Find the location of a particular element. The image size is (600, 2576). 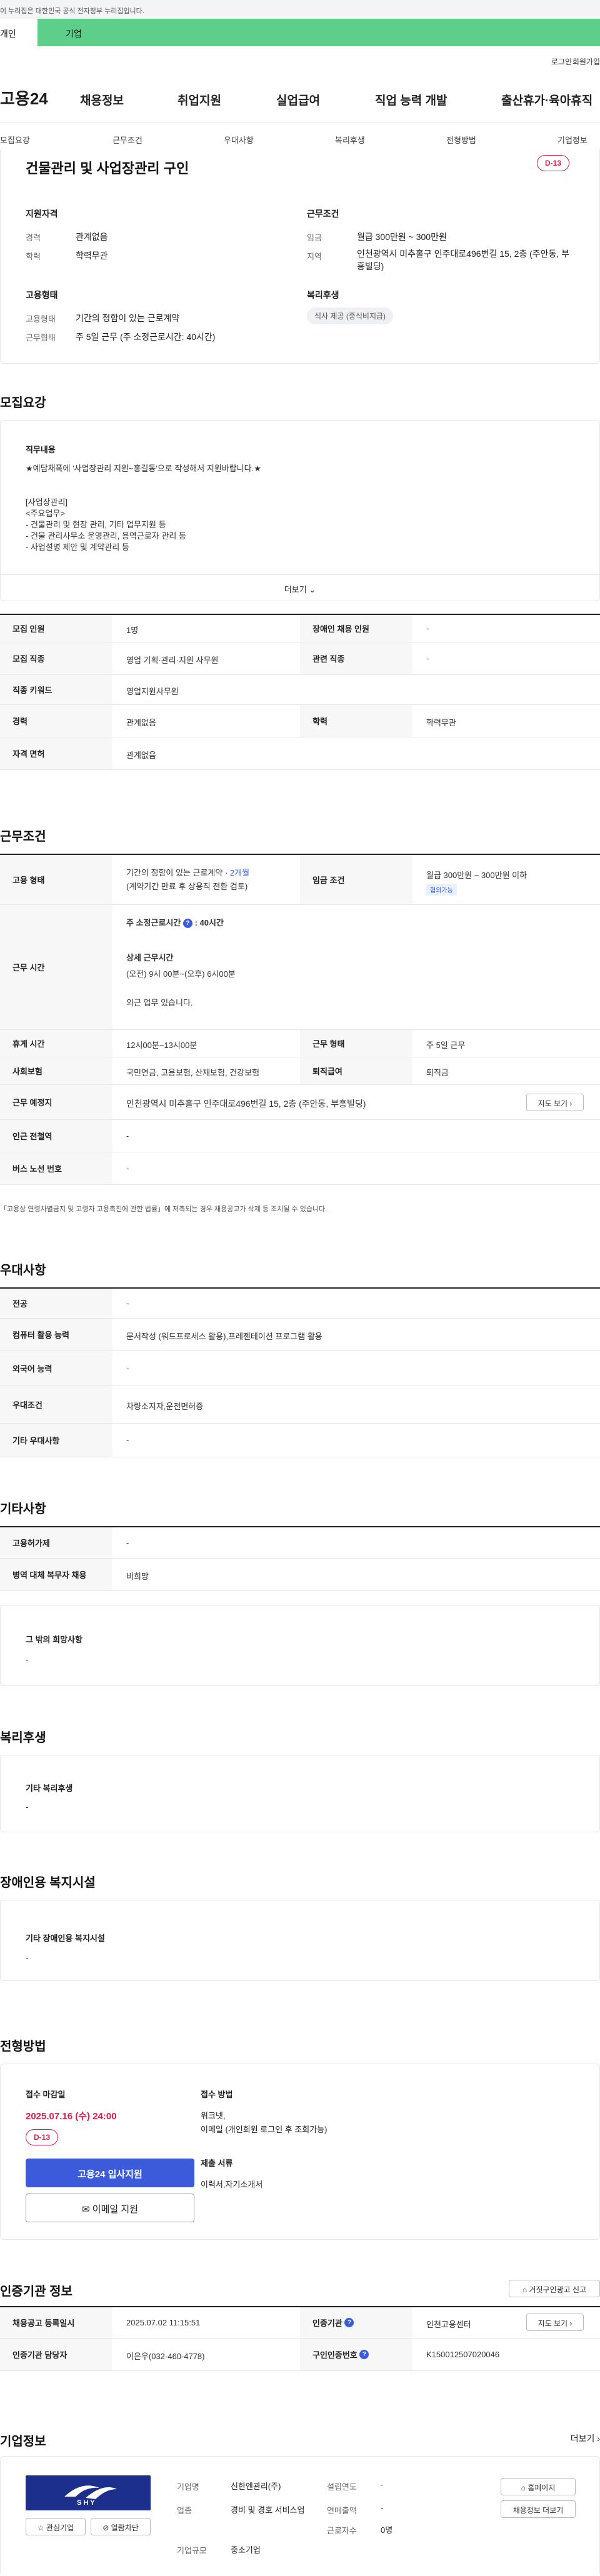

docs-value: 이력서,자기소개서 is located at coordinates (232, 2184).